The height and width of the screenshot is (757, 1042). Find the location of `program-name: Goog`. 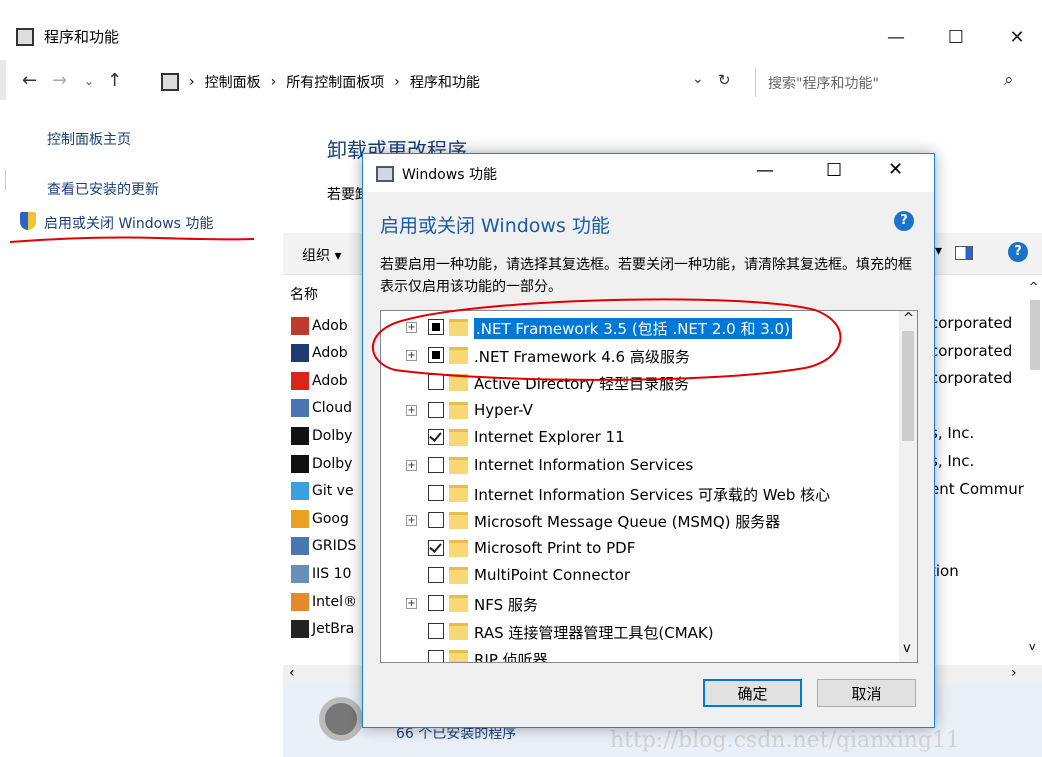

program-name: Goog is located at coordinates (330, 518).